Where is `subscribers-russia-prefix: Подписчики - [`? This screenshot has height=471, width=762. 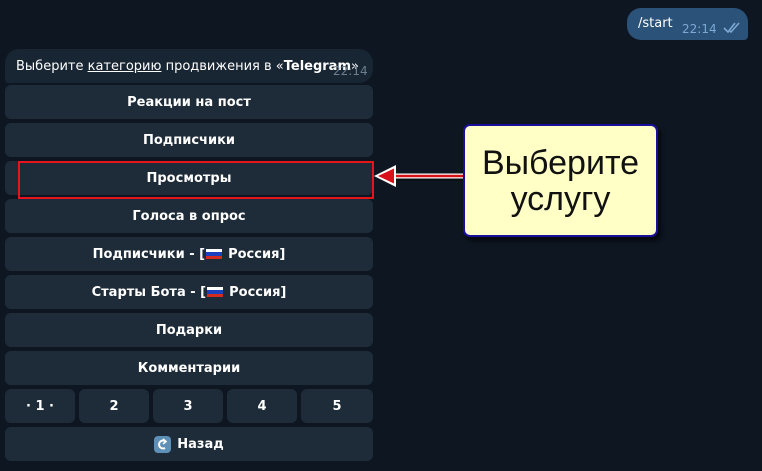 subscribers-russia-prefix: Подписчики - [ is located at coordinates (149, 254).